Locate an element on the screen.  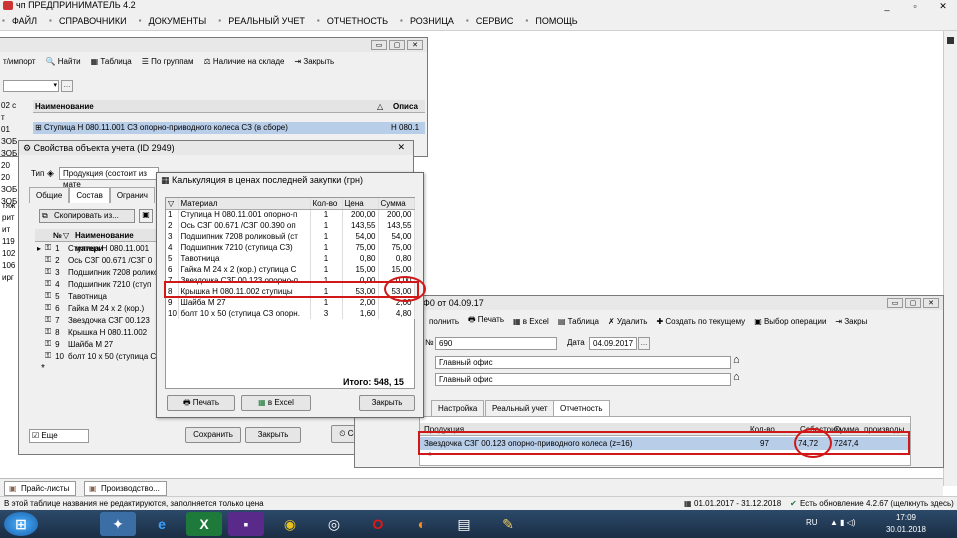
table-row: ⚿ 5 Тавотница is located at coordinates (97, 296).